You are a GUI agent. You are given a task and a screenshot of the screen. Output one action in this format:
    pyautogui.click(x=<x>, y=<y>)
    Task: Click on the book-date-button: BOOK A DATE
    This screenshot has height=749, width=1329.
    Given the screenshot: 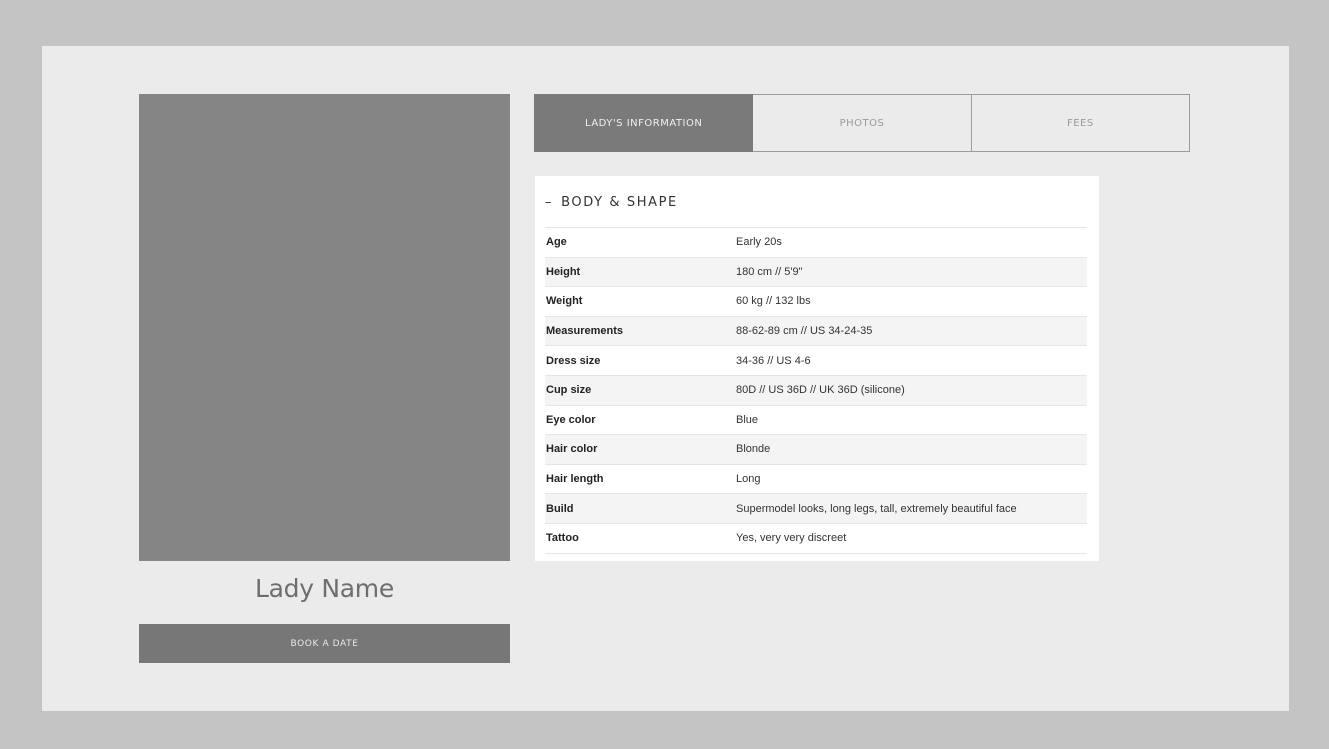 What is the action you would take?
    pyautogui.click(x=324, y=643)
    